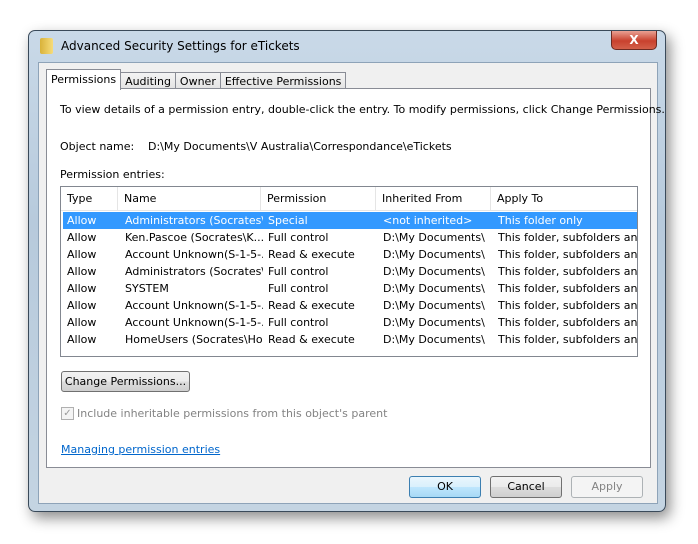 The width and height of the screenshot is (698, 544). What do you see at coordinates (318, 199) in the screenshot?
I see `column-header-permission: Permission` at bounding box center [318, 199].